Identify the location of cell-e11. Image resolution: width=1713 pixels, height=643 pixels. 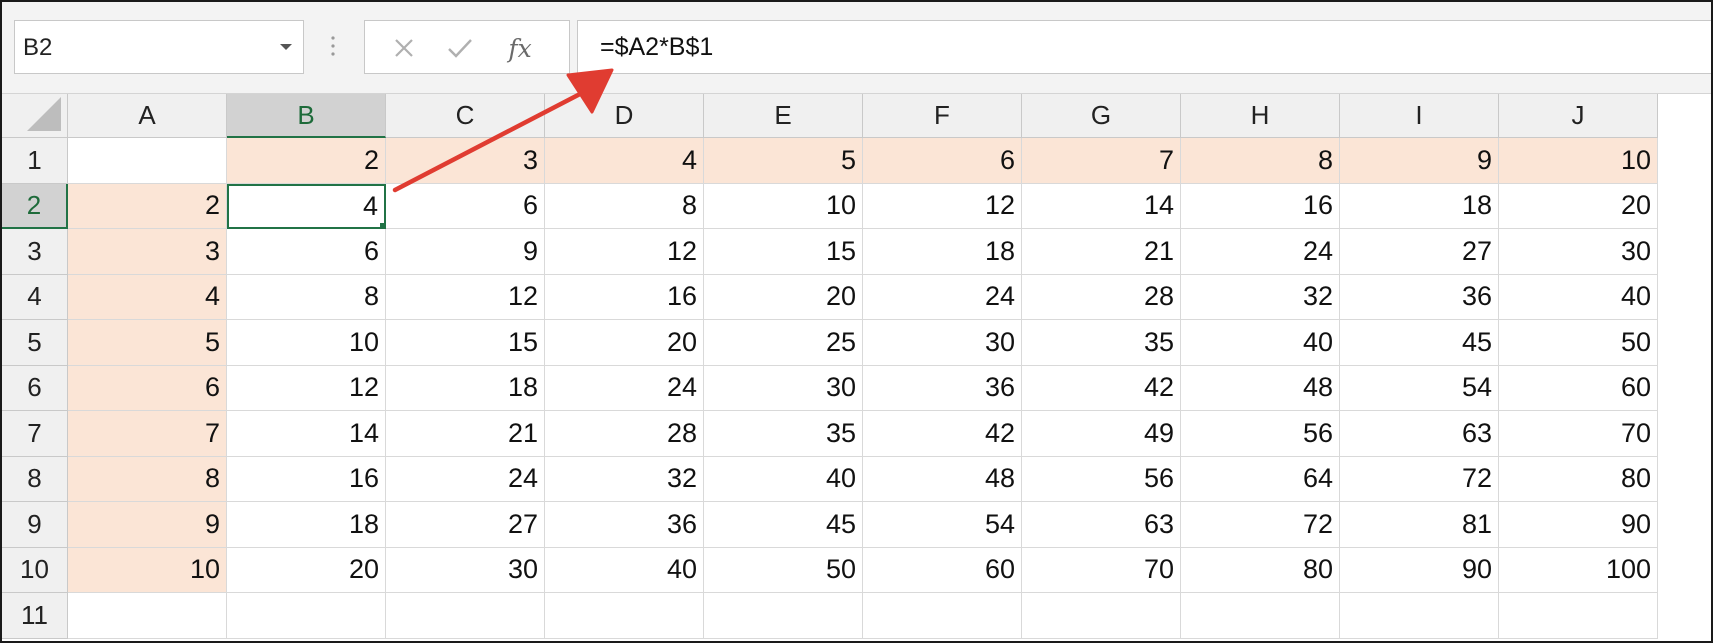
(783, 616).